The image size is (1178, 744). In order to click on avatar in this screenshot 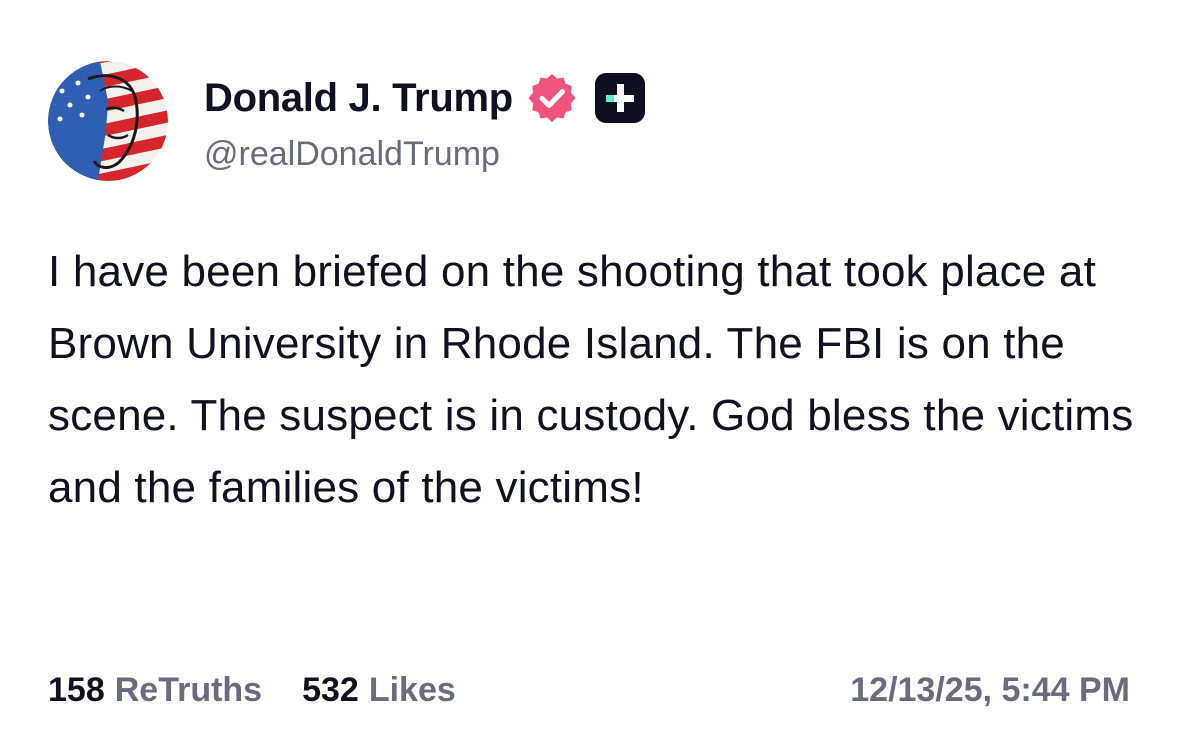, I will do `click(108, 121)`.